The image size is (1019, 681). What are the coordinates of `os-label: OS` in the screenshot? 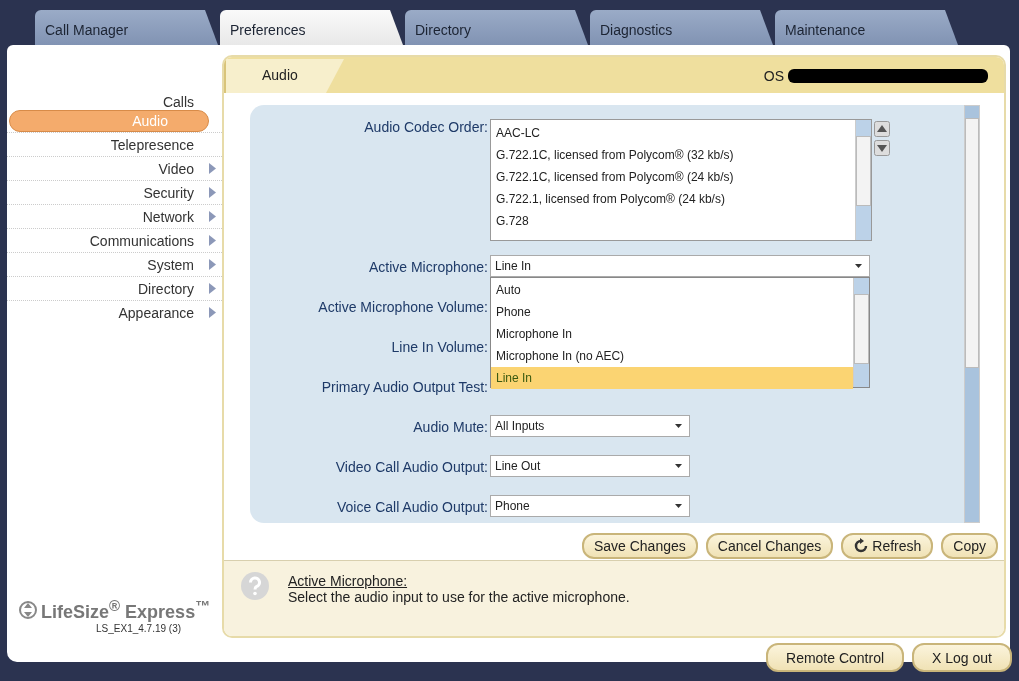 It's located at (773, 76).